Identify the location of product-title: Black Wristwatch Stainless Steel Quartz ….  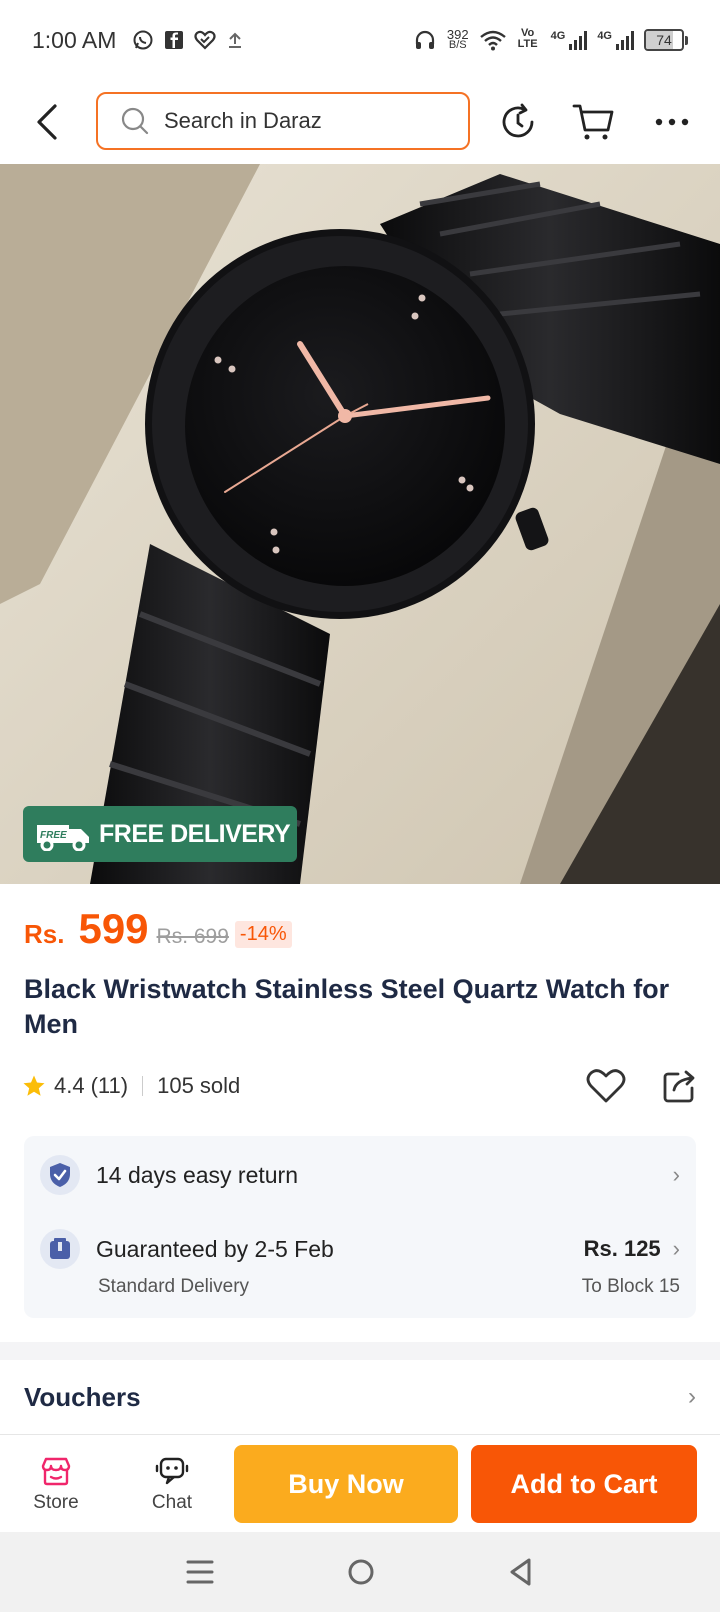
(347, 1006).